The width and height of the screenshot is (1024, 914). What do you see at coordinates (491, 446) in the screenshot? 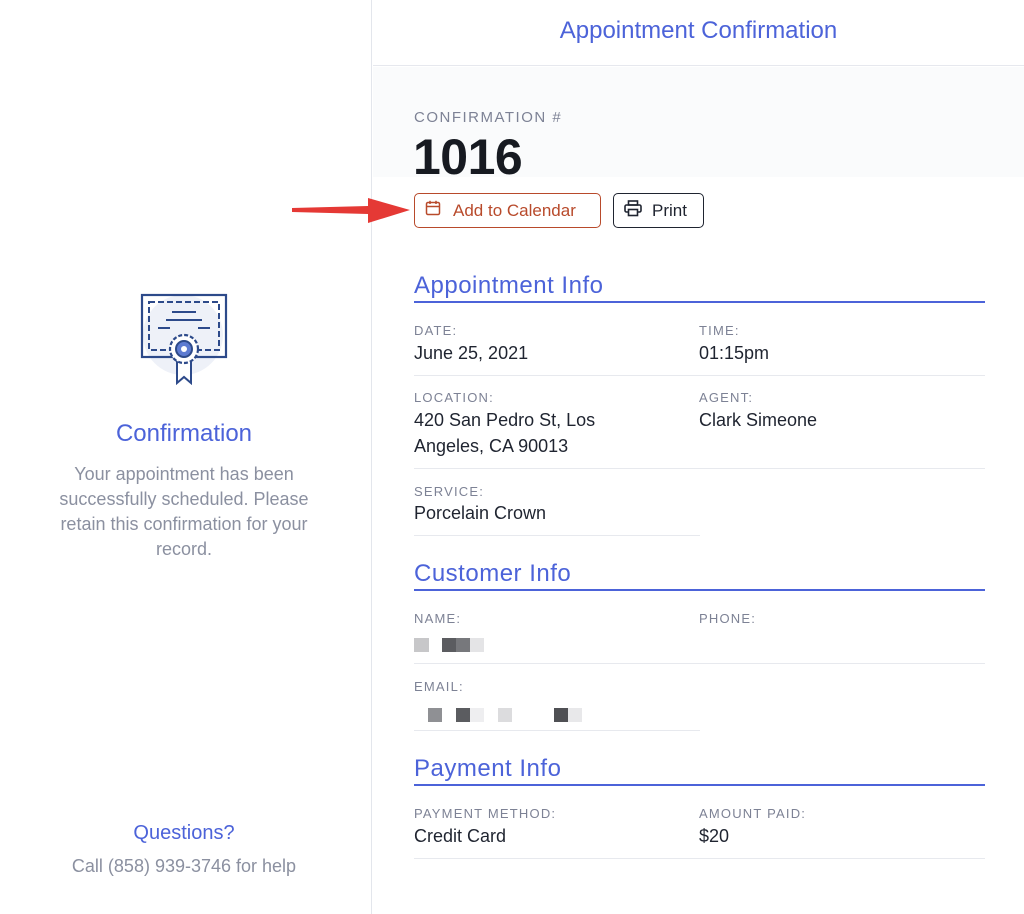
I see `location-line2: Angeles, CA 90013` at bounding box center [491, 446].